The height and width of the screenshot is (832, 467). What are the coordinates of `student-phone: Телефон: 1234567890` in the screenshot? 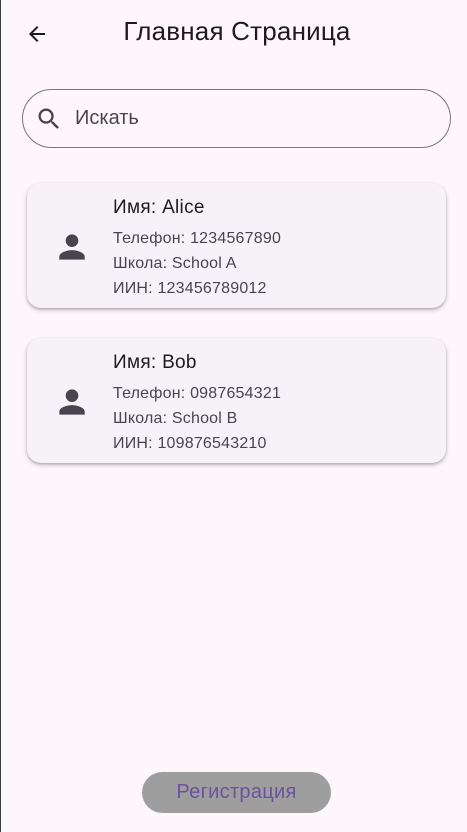 It's located at (197, 238).